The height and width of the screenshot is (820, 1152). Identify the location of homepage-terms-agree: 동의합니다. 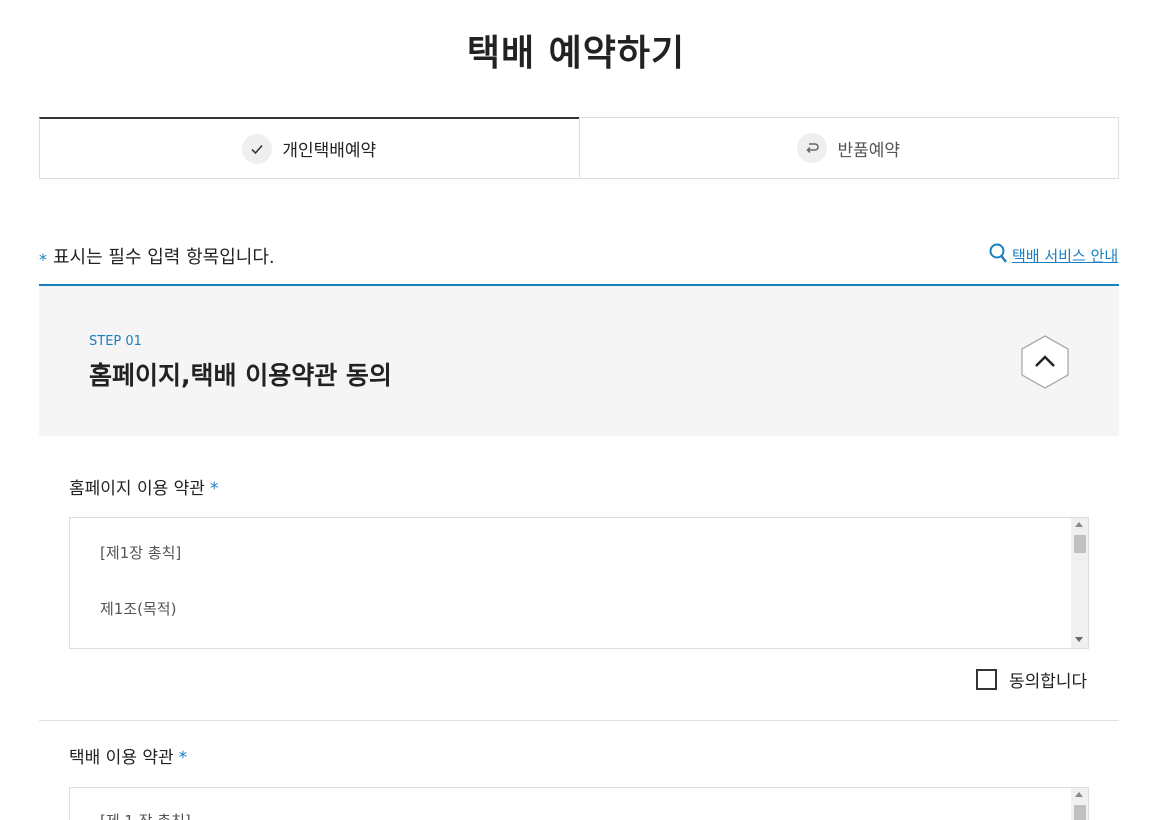
(1031, 679).